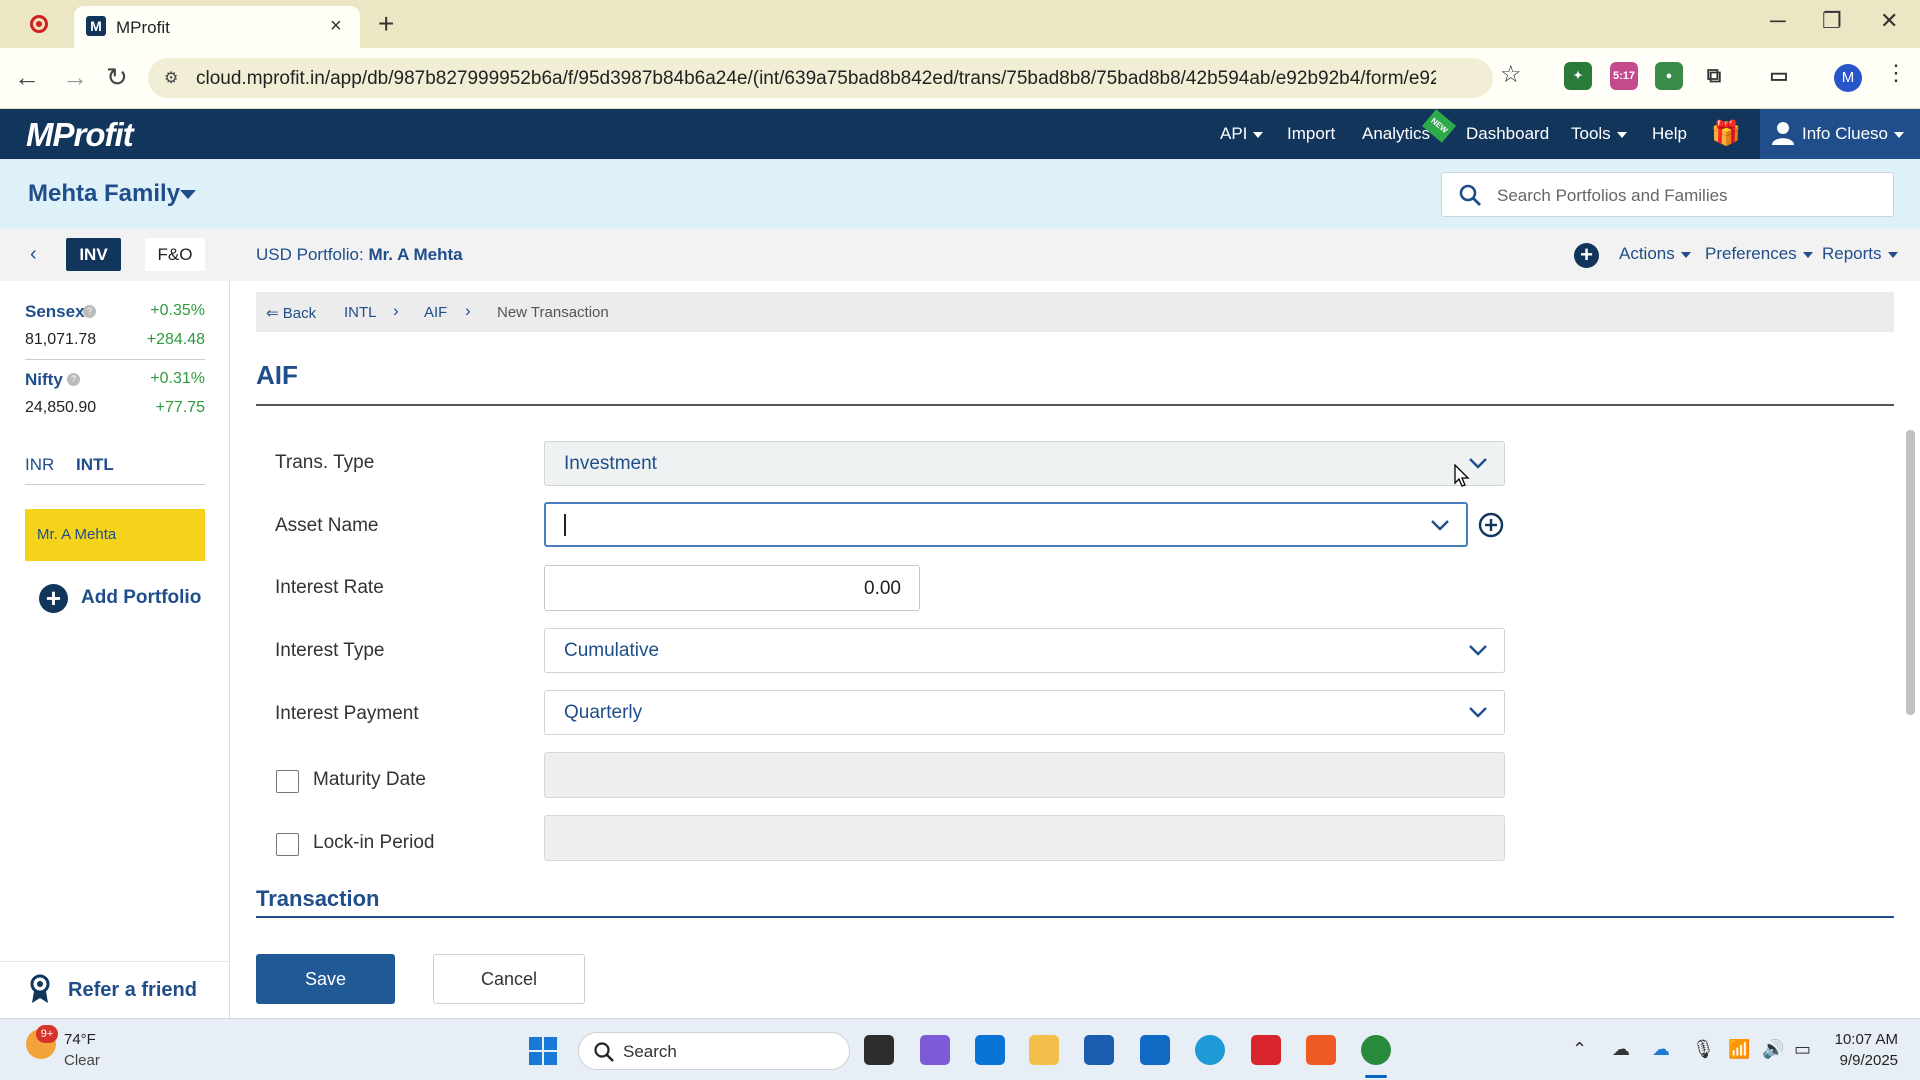  I want to click on portfolio-prefix: USD Portfolio:, so click(310, 254).